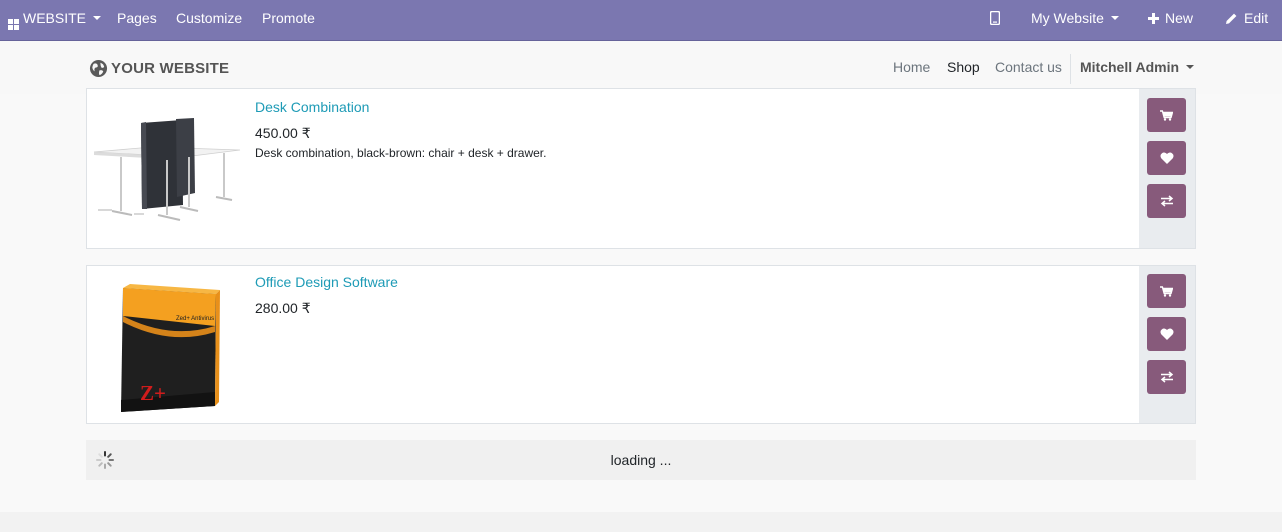 Image resolution: width=1282 pixels, height=532 pixels. Describe the element at coordinates (170, 68) in the screenshot. I see `logo-text: YOUR WEBSITE` at that location.